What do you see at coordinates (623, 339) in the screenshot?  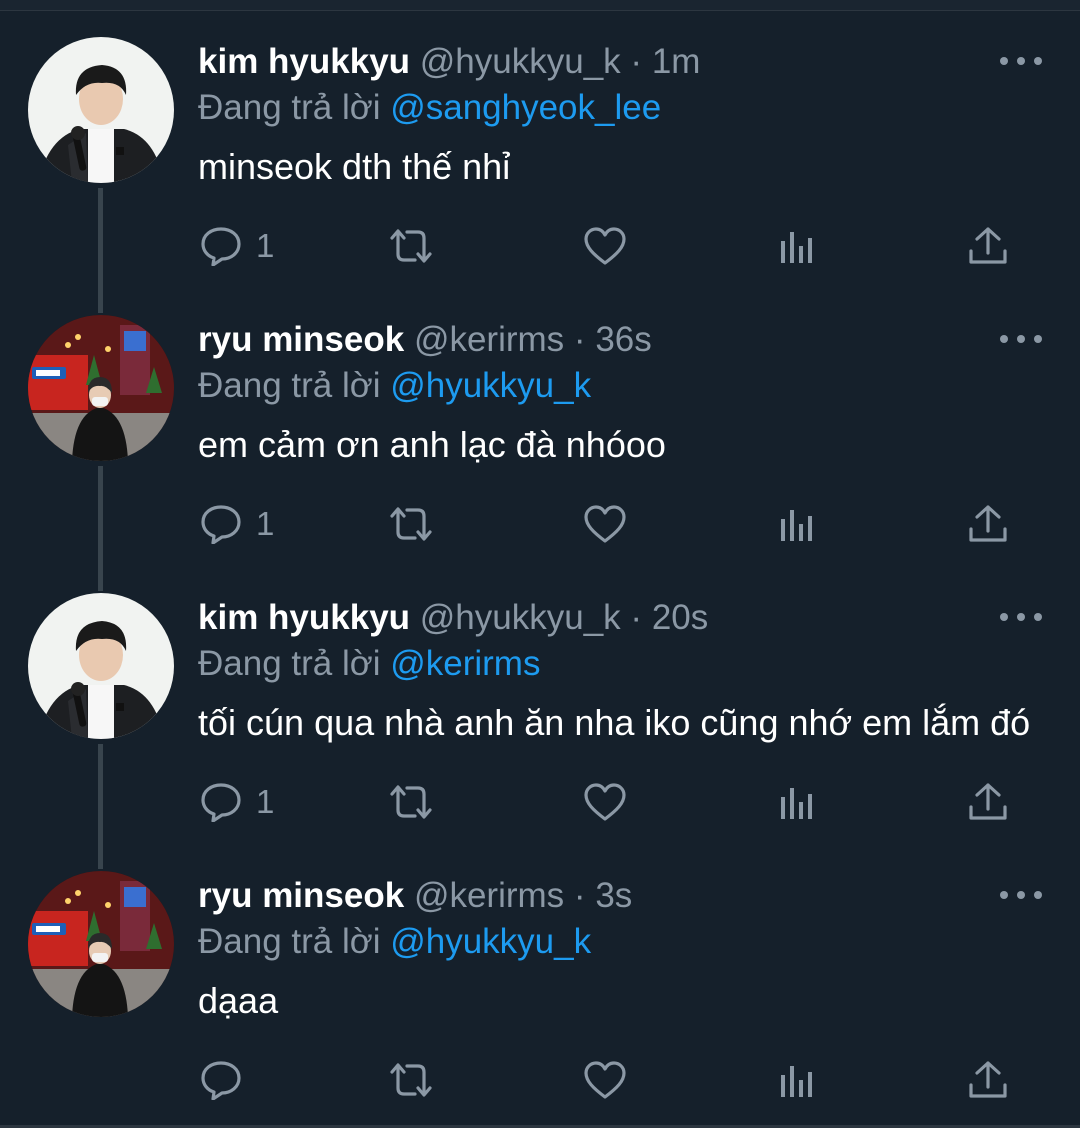 I see `tweet-timestamp: 36s` at bounding box center [623, 339].